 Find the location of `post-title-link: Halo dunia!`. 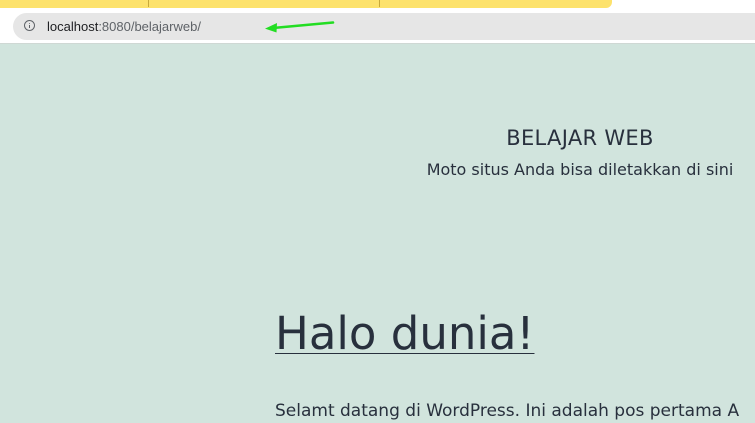

post-title-link: Halo dunia! is located at coordinates (404, 334).